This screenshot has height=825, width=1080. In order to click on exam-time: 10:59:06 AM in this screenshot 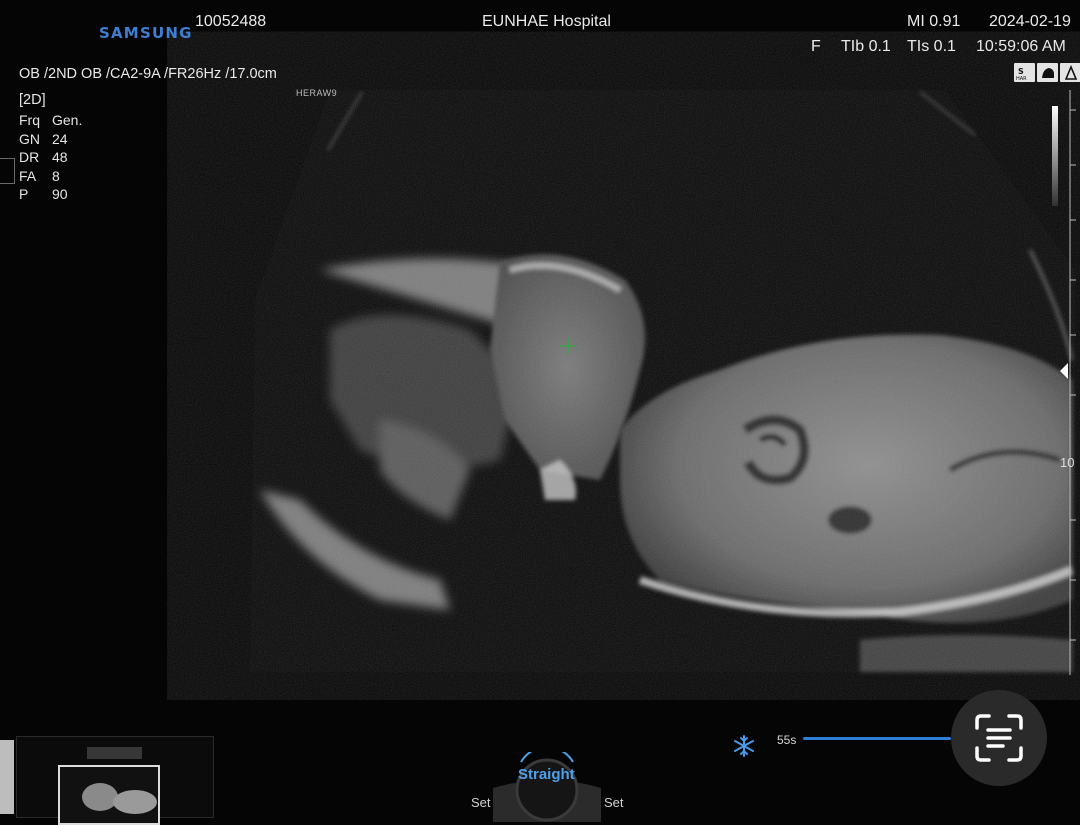, I will do `click(1021, 46)`.